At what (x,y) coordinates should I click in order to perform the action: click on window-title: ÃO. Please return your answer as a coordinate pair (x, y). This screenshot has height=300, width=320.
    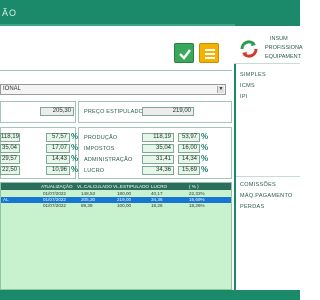
    Looking at the image, I should click on (10, 13).